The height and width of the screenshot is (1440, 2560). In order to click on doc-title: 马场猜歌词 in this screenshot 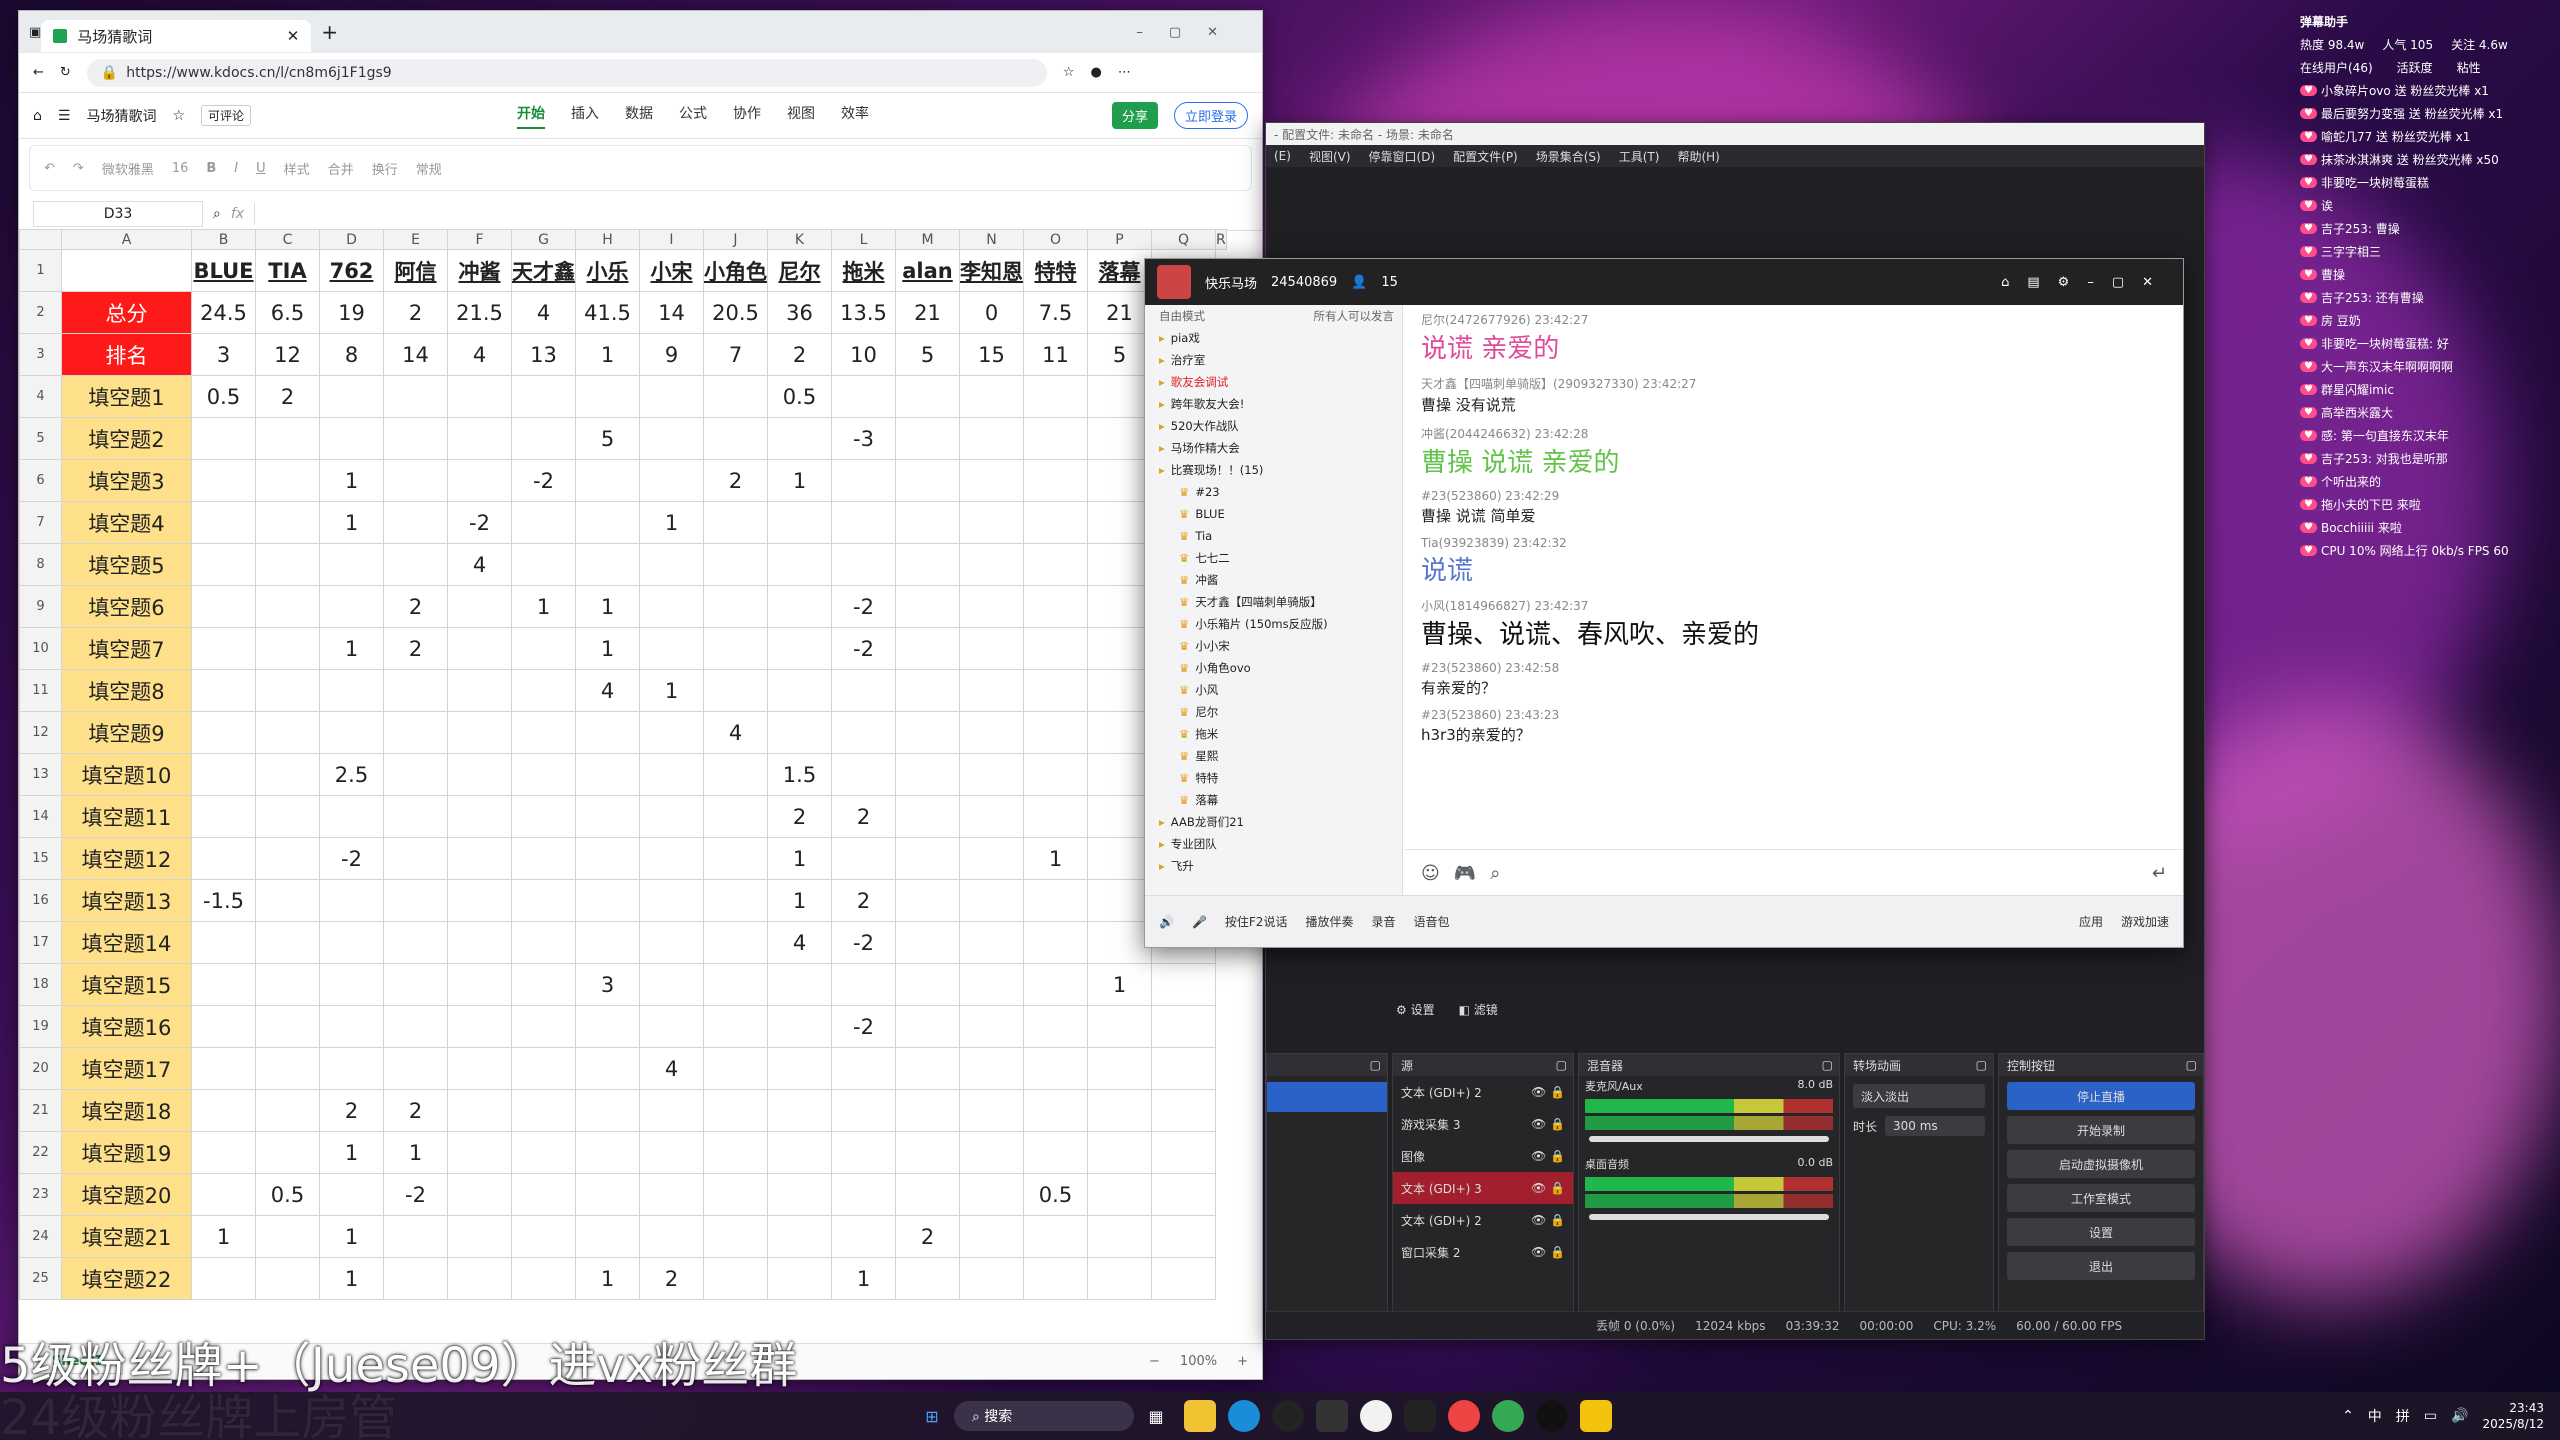, I will do `click(121, 116)`.